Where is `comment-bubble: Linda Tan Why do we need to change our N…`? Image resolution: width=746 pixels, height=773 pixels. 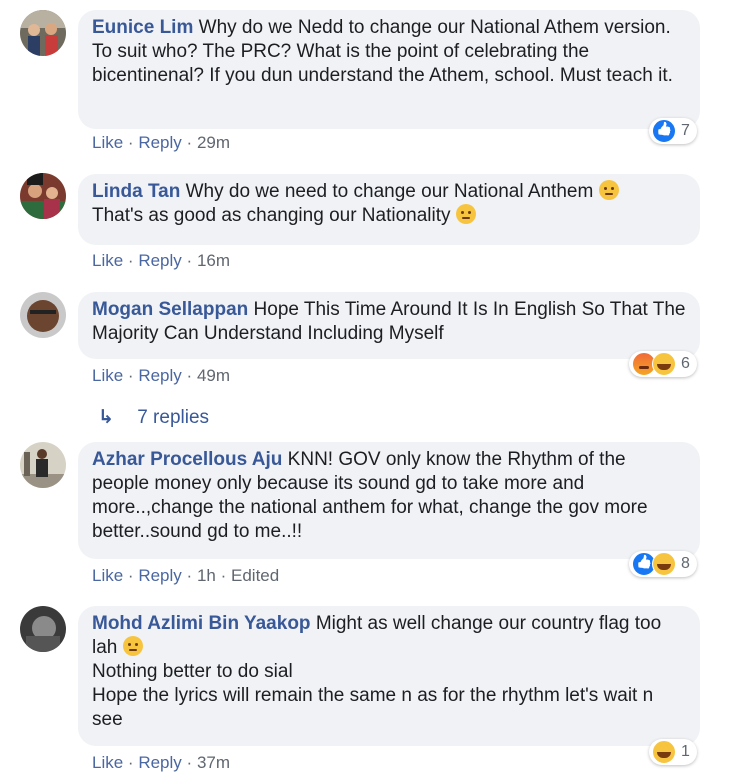
comment-bubble: Linda Tan Why do we need to change our N… is located at coordinates (389, 209).